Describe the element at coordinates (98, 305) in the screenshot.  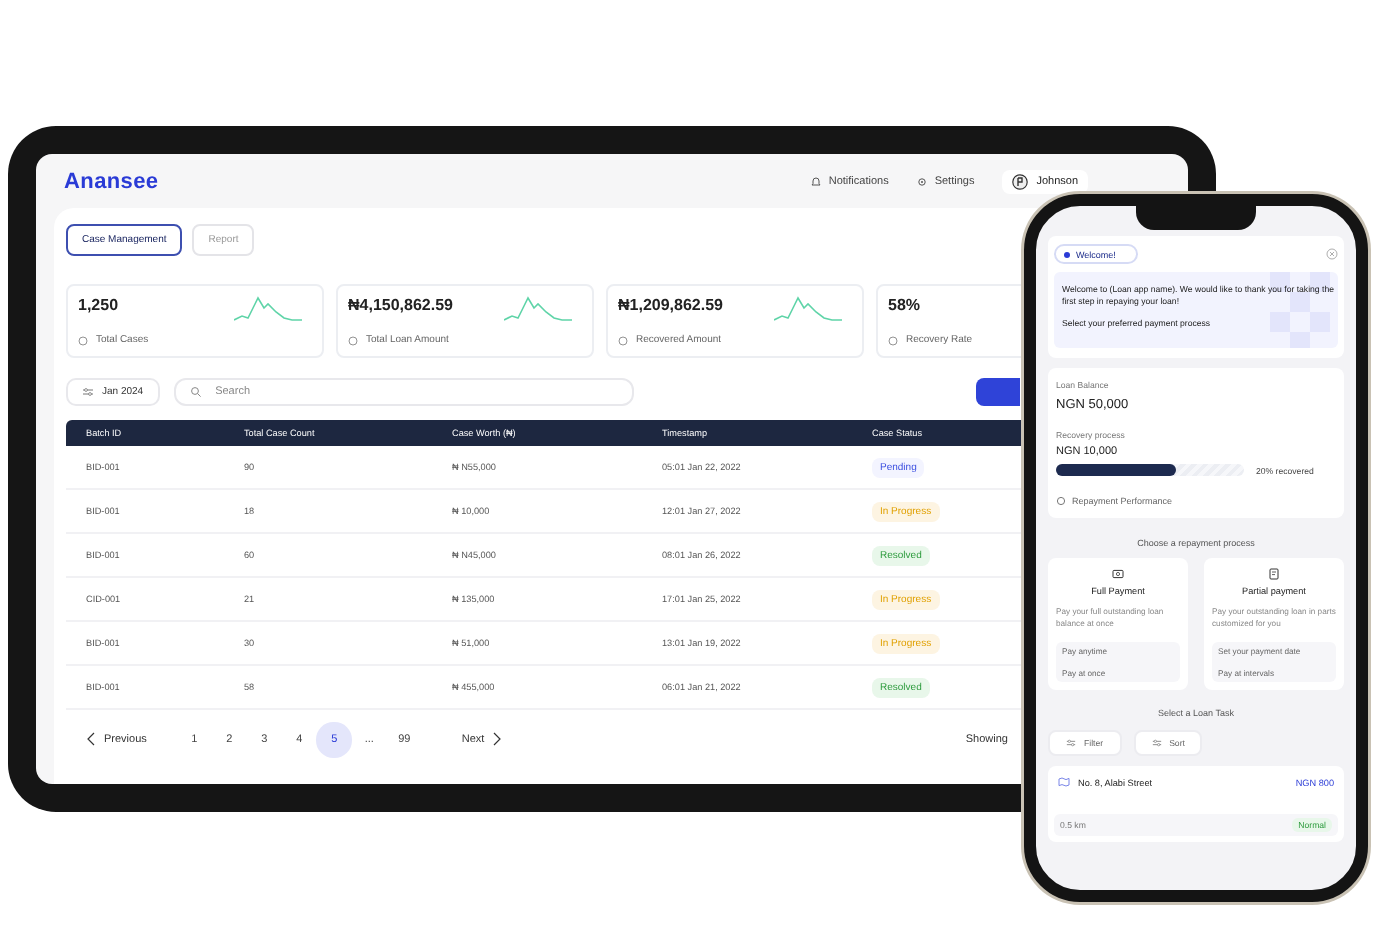
I see `stat-value: 1,250` at that location.